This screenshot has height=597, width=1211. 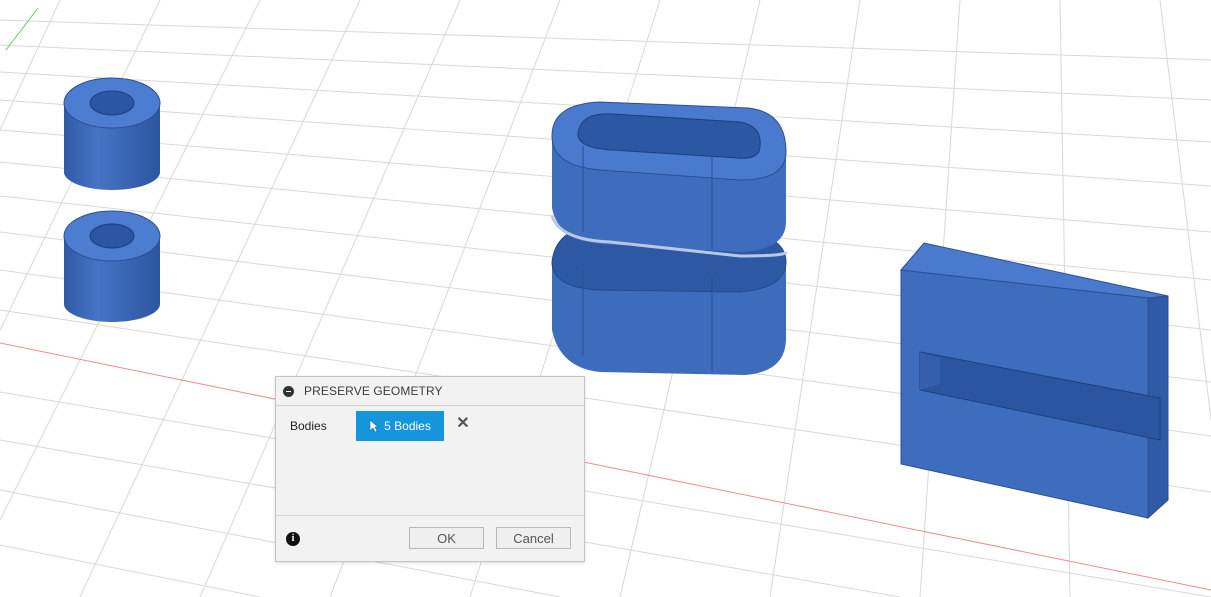 What do you see at coordinates (407, 426) in the screenshot?
I see `selection-count-label: 5 Bodies` at bounding box center [407, 426].